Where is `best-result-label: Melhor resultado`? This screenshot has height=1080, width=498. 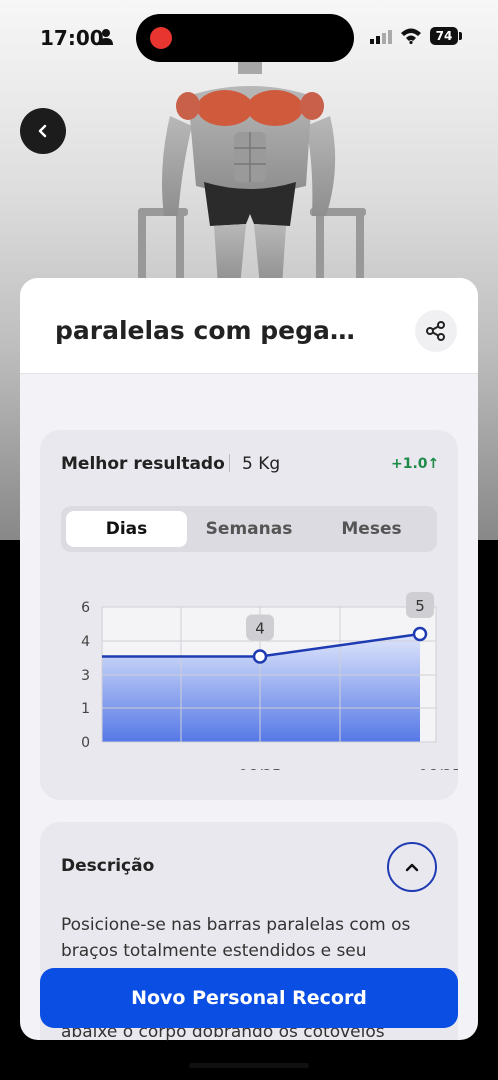
best-result-label: Melhor resultado is located at coordinates (143, 464).